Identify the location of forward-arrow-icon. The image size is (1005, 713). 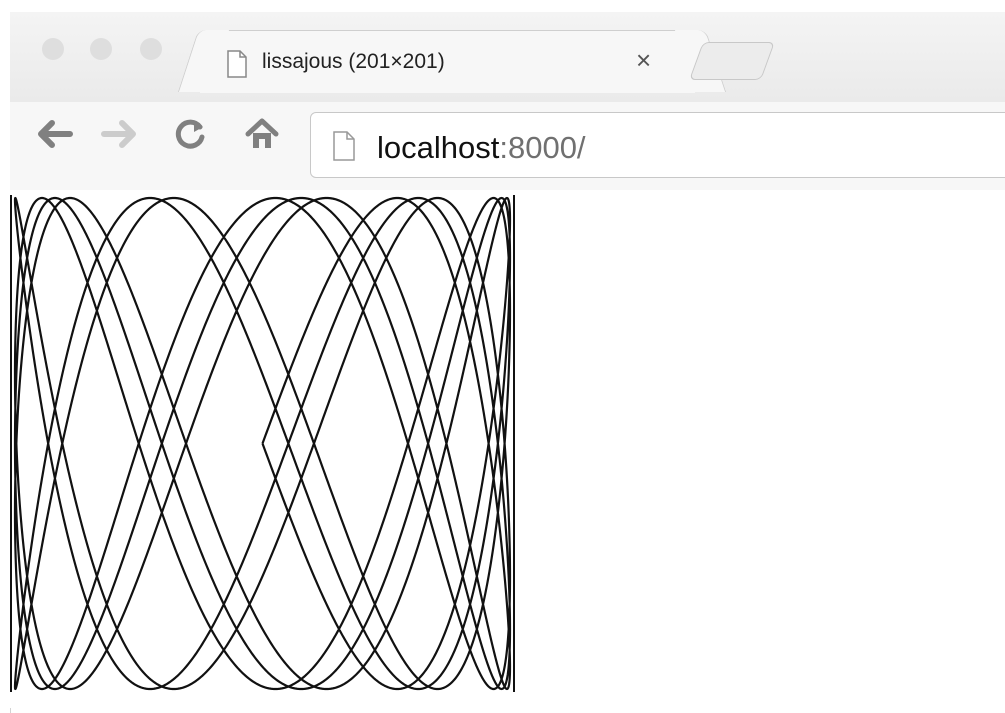
(120, 137).